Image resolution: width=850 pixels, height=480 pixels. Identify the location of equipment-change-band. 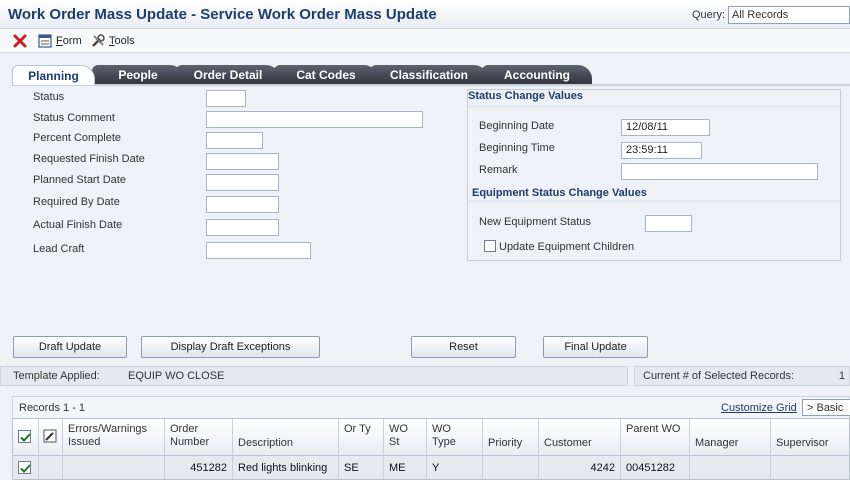
(654, 202).